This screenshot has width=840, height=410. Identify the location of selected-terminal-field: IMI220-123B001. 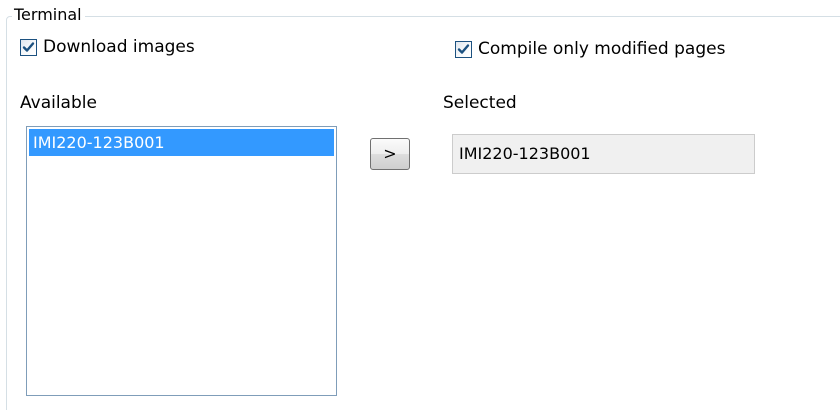
(603, 154).